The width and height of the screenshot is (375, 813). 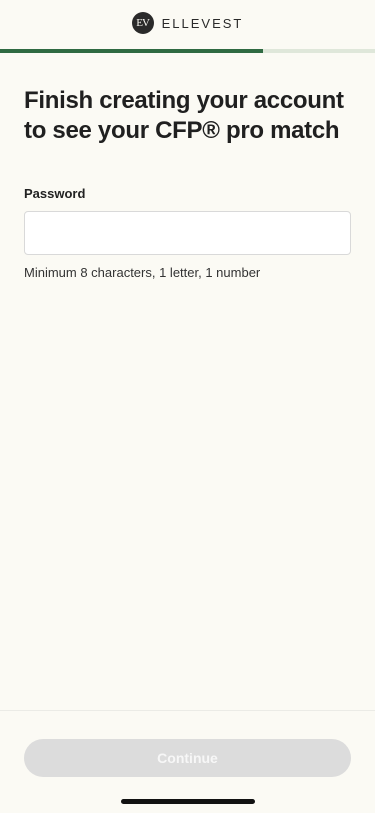 I want to click on app-header: EV ELLEVEST, so click(x=187, y=25).